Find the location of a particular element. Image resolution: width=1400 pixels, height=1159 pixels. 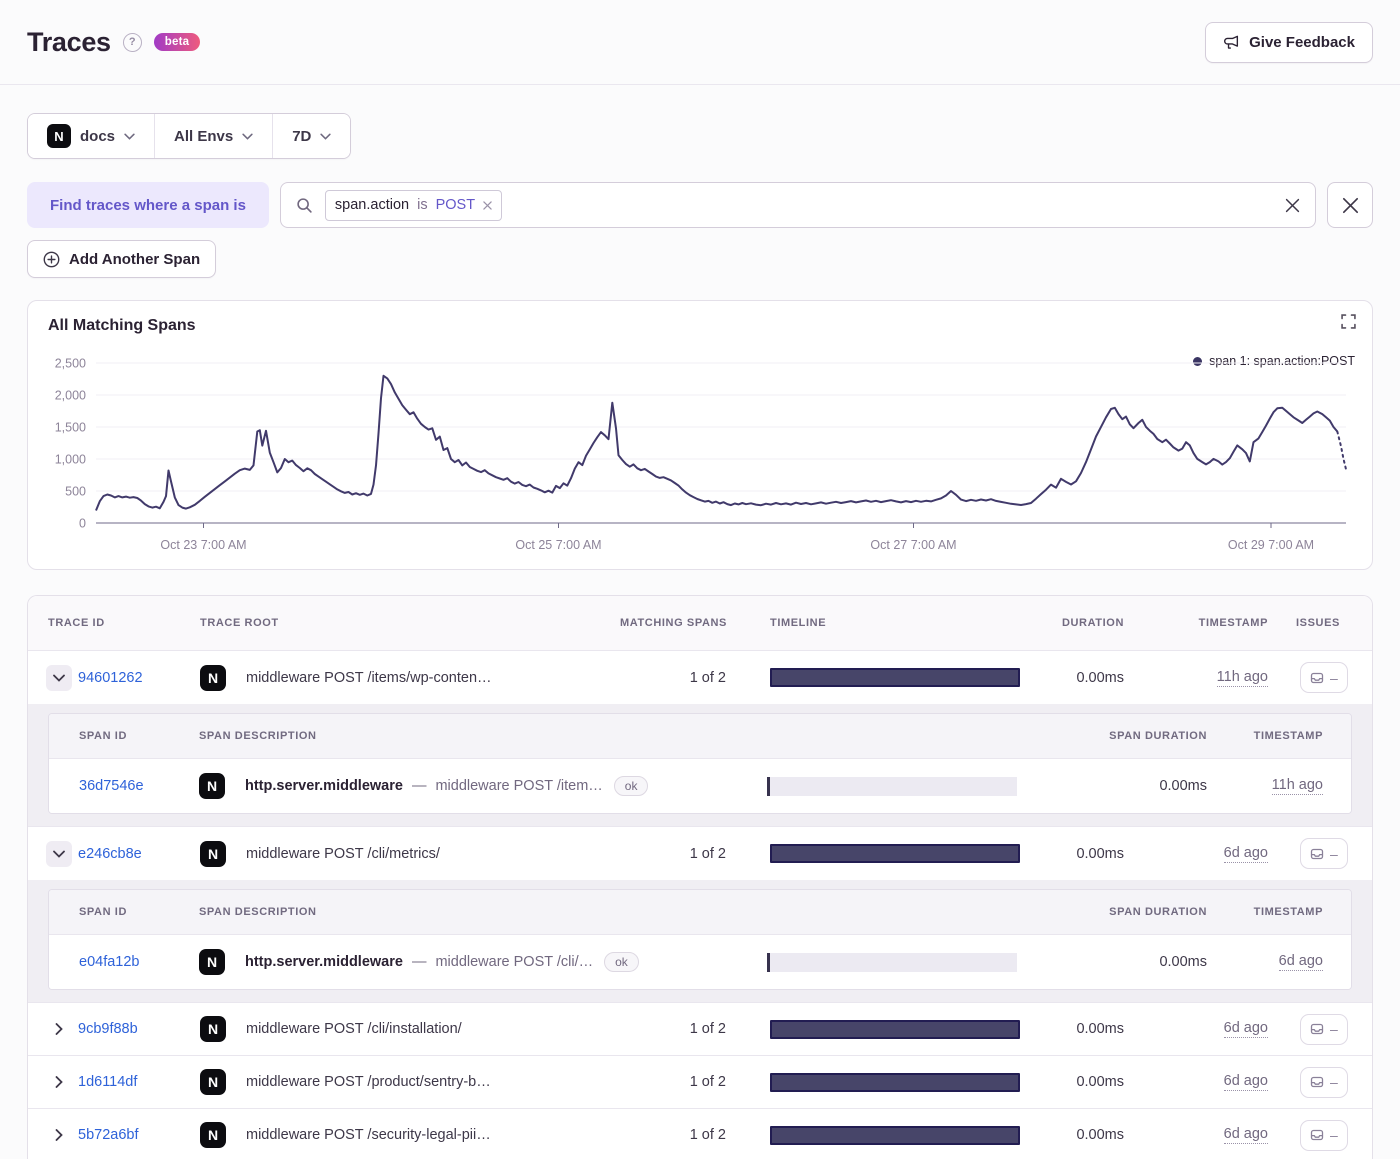

page-title: Traces is located at coordinates (69, 41).